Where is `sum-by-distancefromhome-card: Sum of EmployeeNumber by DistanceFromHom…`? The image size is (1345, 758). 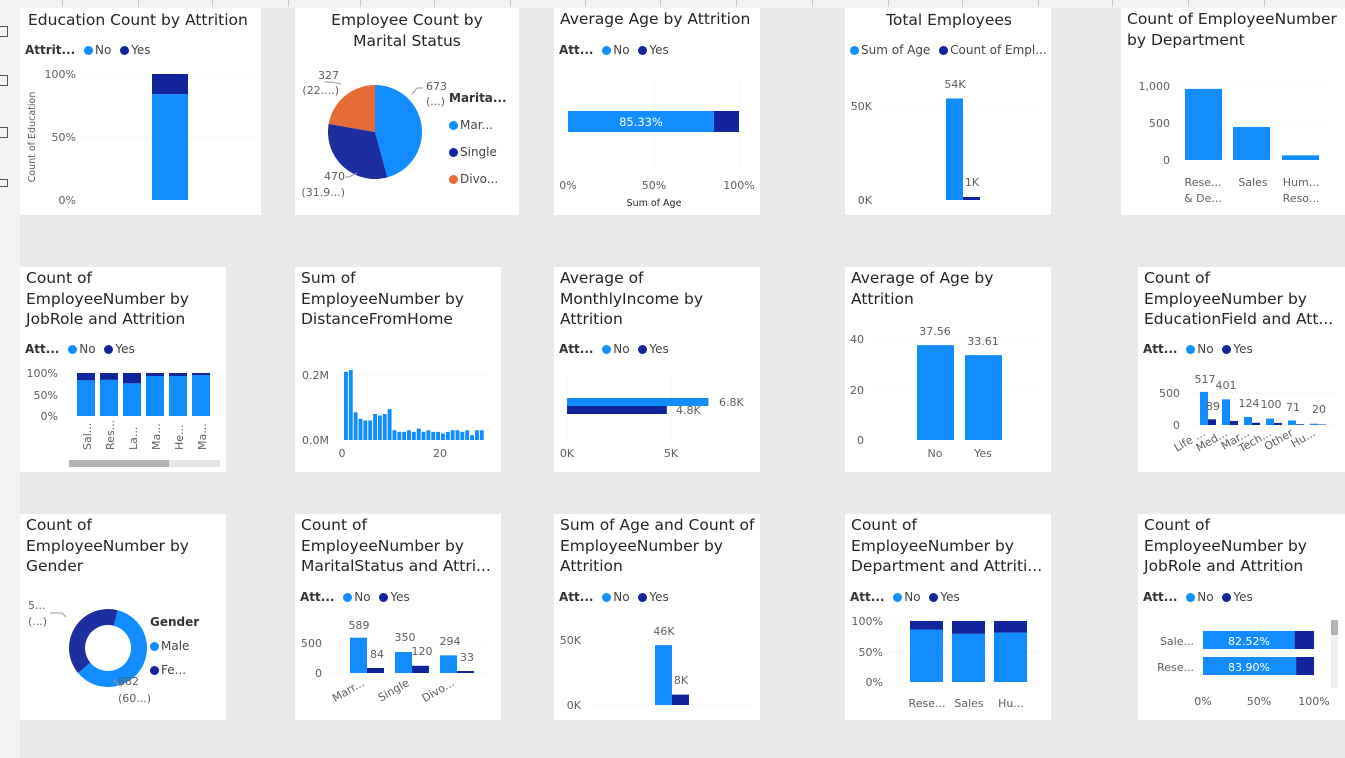
sum-by-distancefromhome-card: Sum of EmployeeNumber by DistanceFromHom… is located at coordinates (398, 369).